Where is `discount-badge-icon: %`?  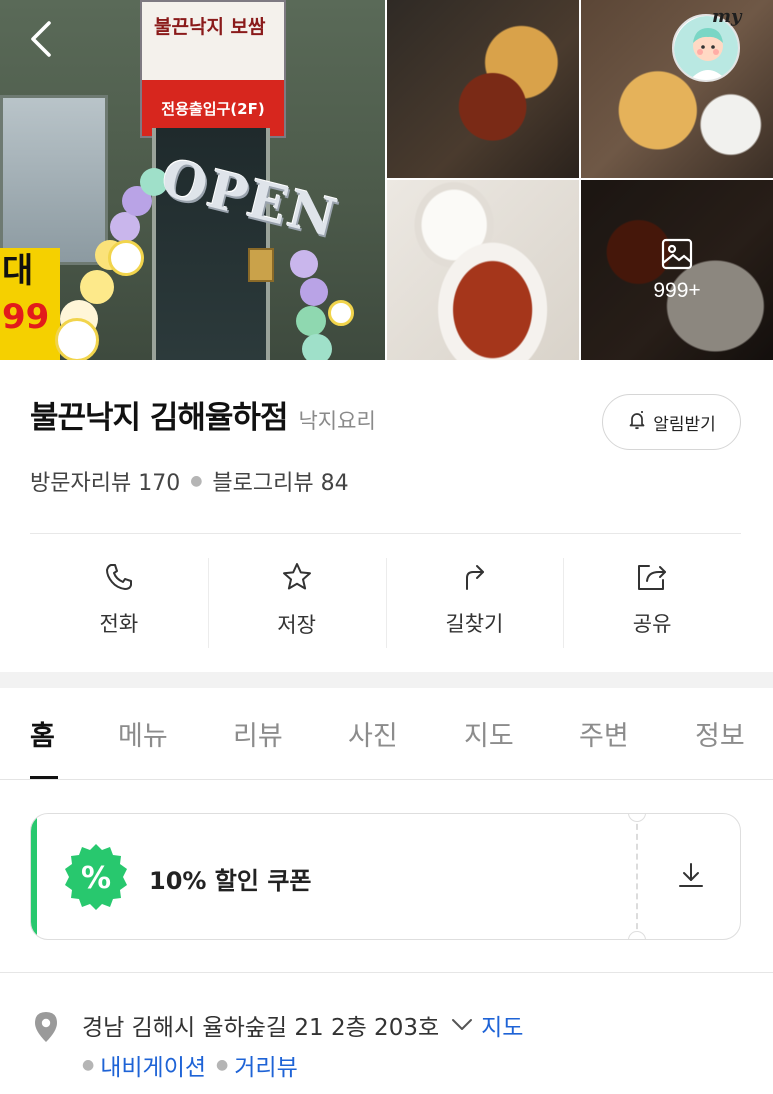 discount-badge-icon: % is located at coordinates (96, 877).